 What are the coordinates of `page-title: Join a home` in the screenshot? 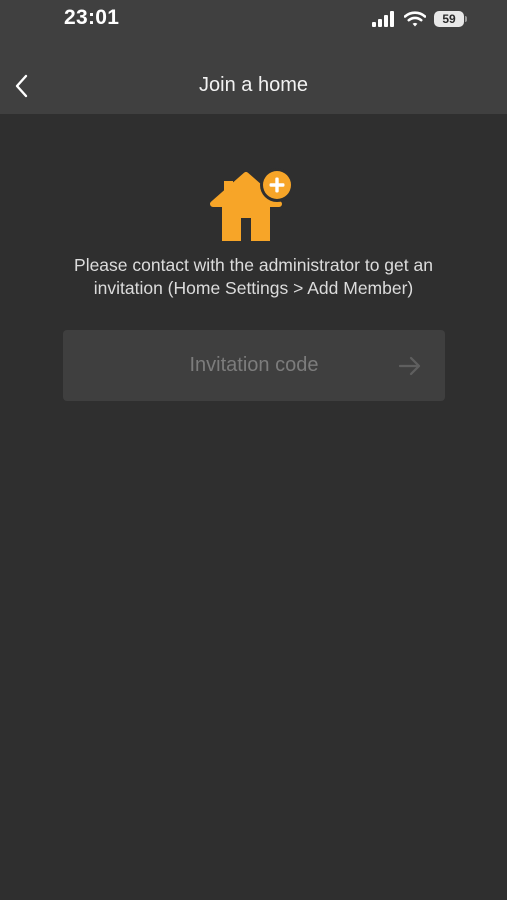 It's located at (253, 85).